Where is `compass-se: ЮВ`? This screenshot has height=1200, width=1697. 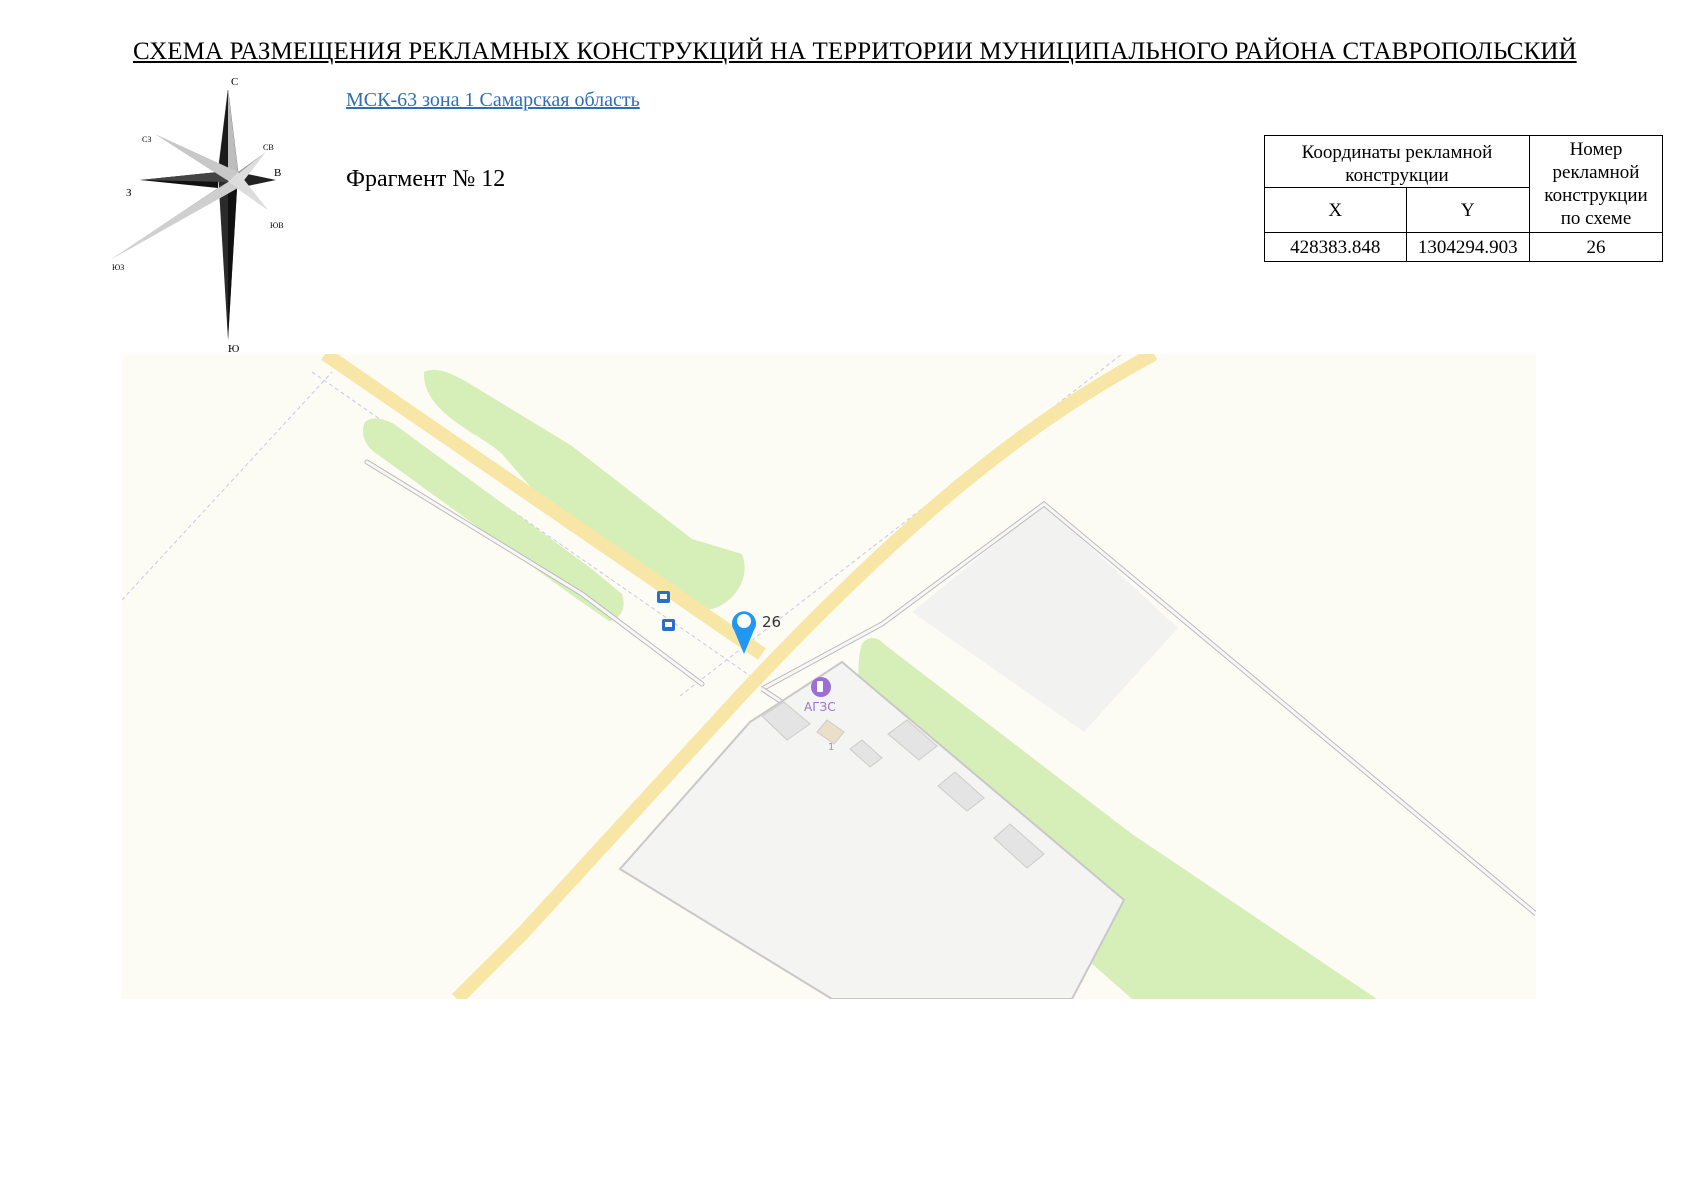
compass-se: ЮВ is located at coordinates (277, 225).